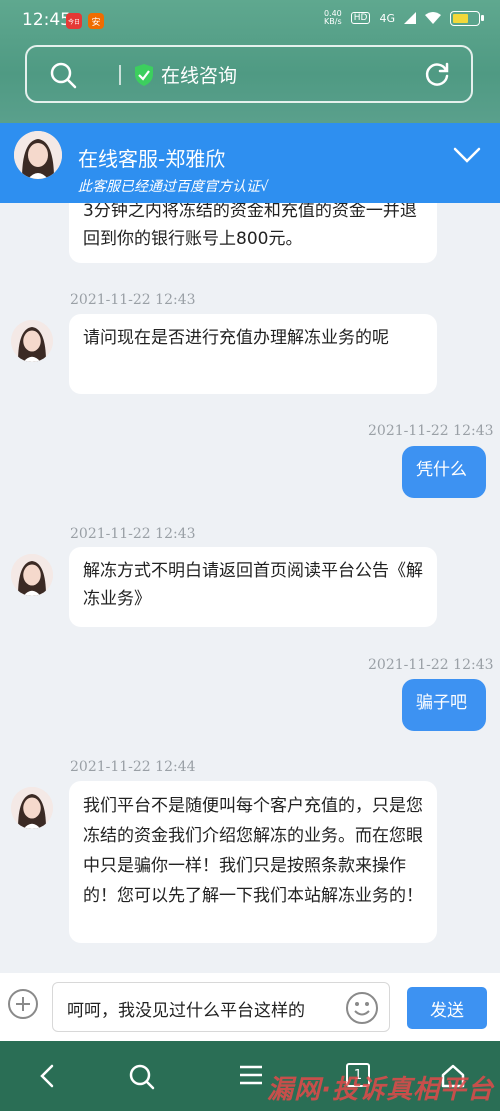 Image resolution: width=500 pixels, height=1111 pixels. I want to click on message-input-bar: 呵呵，我没见过什么平台这样的 发送, so click(250, 1007).